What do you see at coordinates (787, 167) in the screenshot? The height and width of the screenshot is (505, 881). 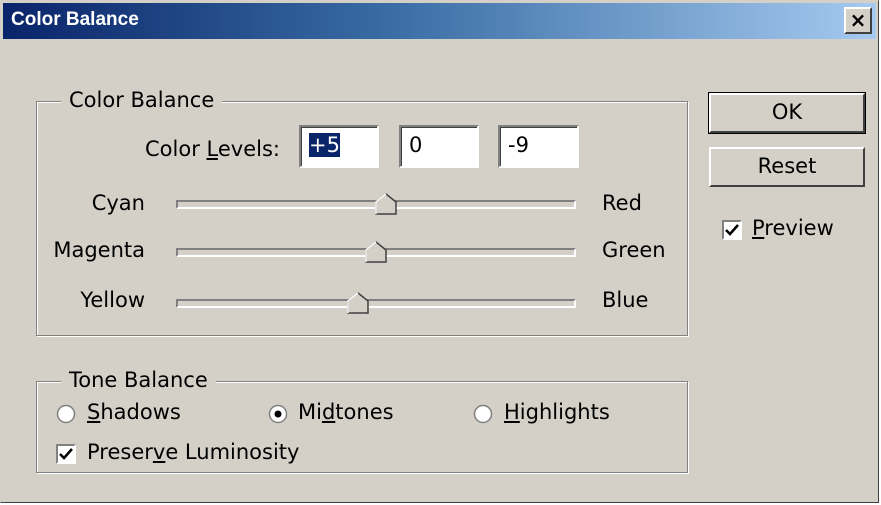 I see `reset-button: Reset` at bounding box center [787, 167].